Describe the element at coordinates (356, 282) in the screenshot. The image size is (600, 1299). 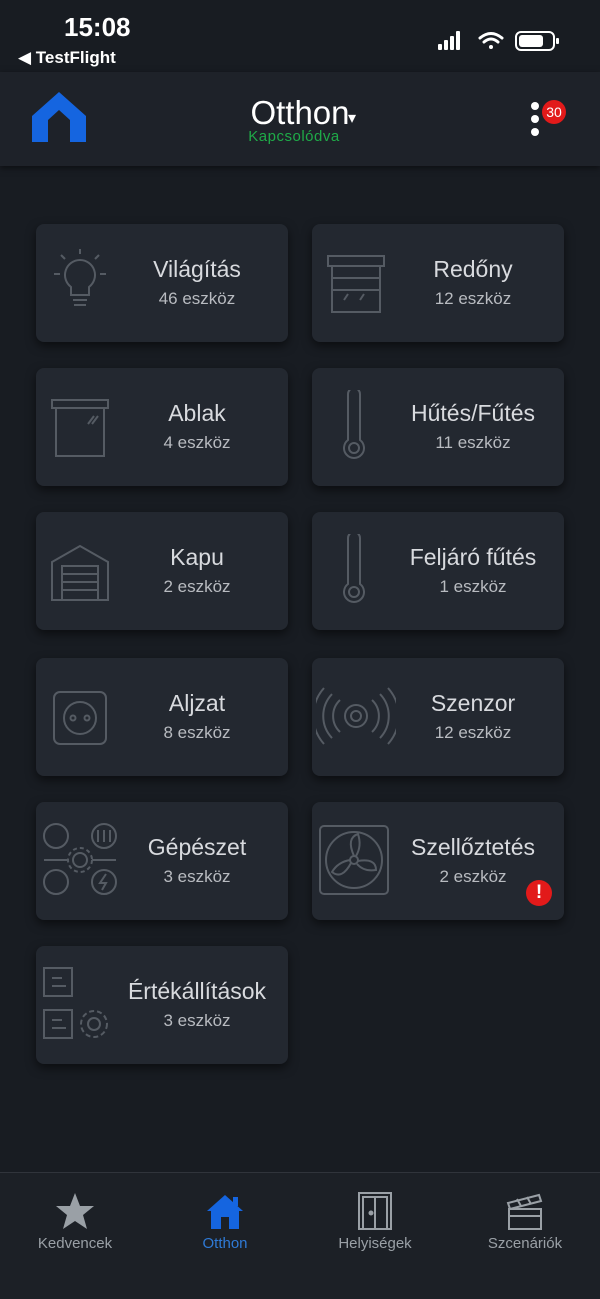
I see `shutter-icon` at that location.